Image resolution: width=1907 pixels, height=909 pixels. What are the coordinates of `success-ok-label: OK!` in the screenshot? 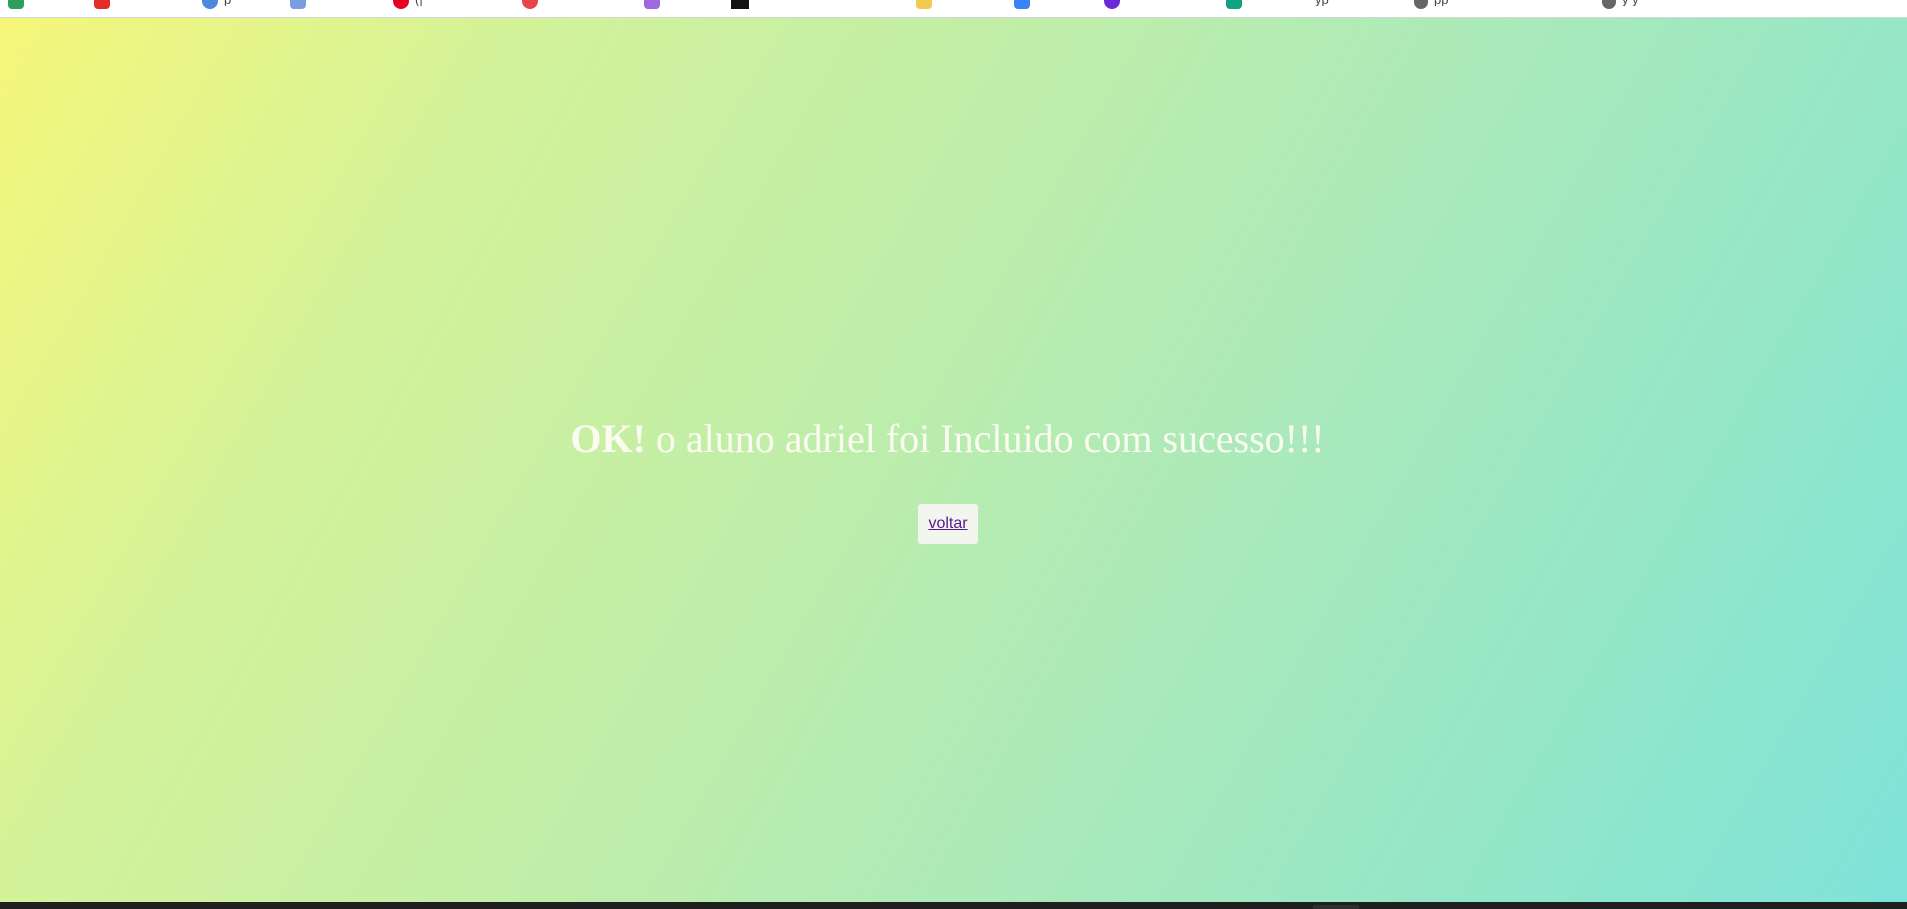 It's located at (608, 438).